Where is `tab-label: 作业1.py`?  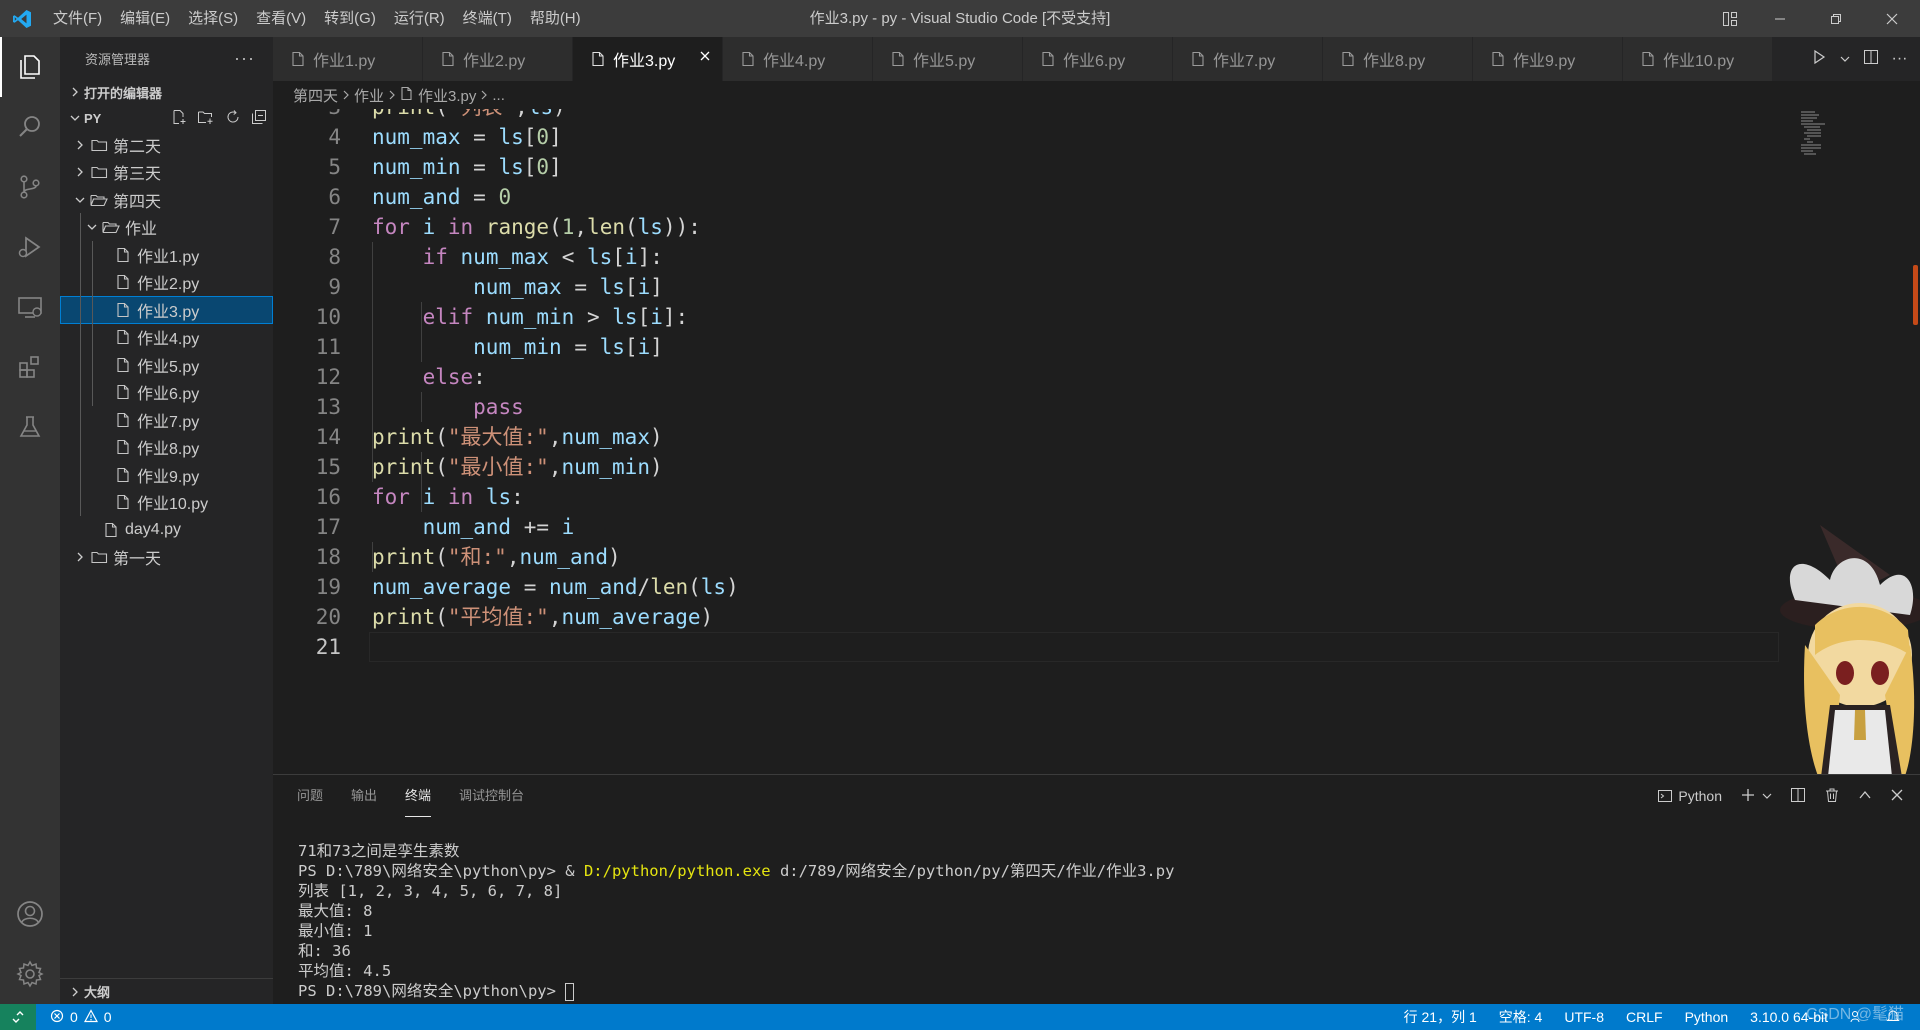
tab-label: 作业1.py is located at coordinates (344, 61).